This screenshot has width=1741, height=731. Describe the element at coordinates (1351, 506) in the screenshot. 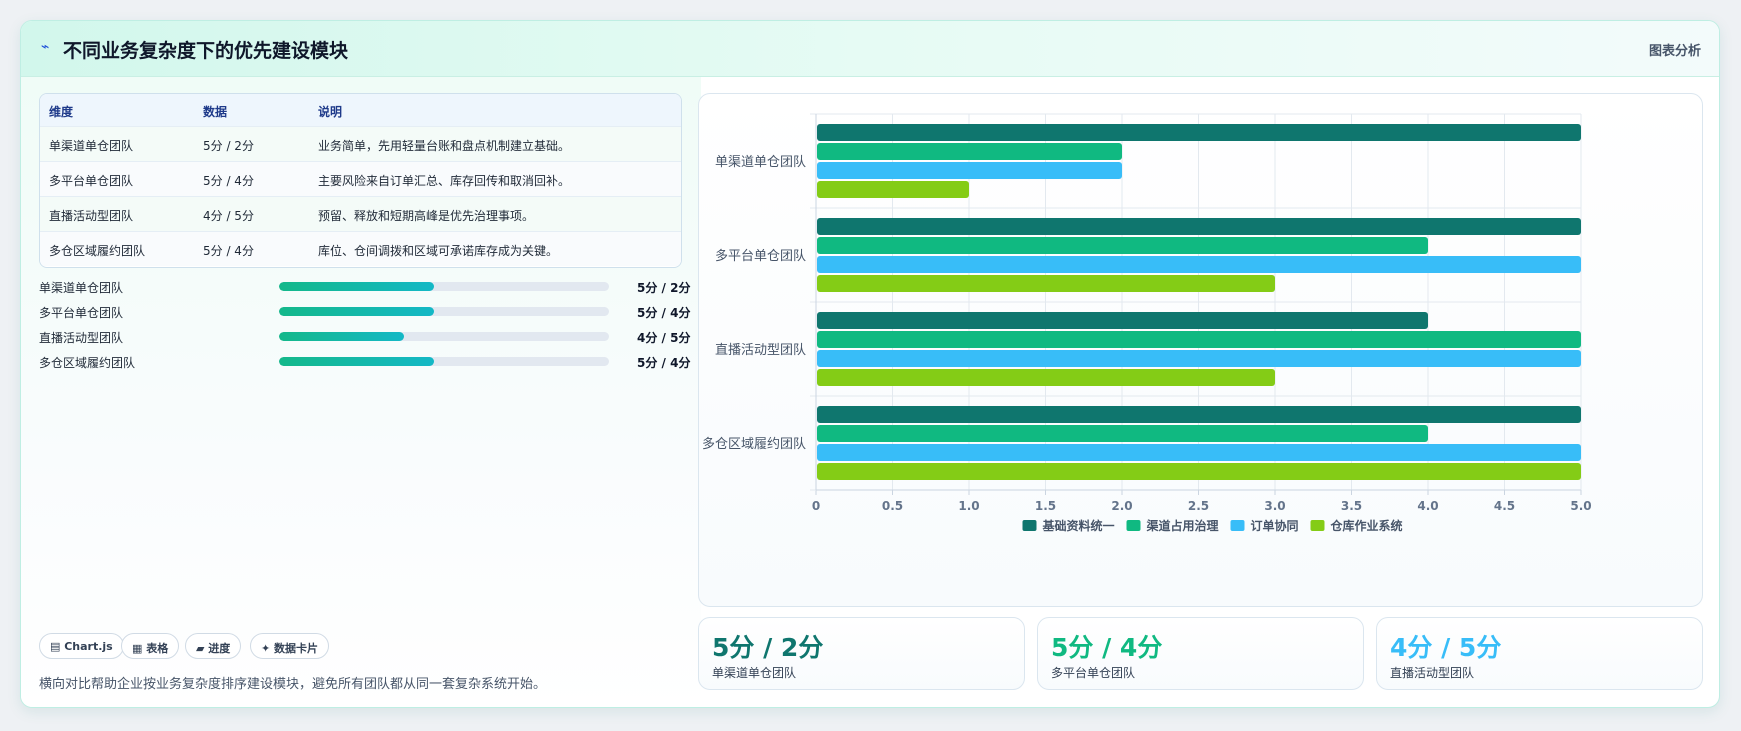

I see `x-tick-label: 3.5` at that location.